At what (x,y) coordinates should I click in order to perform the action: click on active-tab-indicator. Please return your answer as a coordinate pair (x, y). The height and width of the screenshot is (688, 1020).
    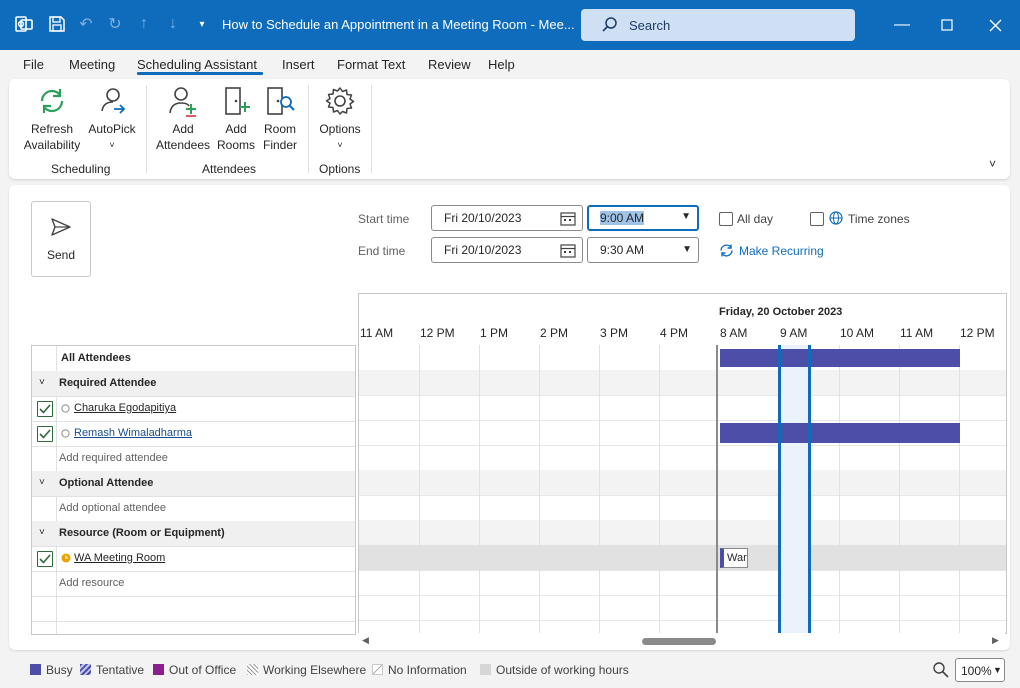
    Looking at the image, I should click on (200, 73).